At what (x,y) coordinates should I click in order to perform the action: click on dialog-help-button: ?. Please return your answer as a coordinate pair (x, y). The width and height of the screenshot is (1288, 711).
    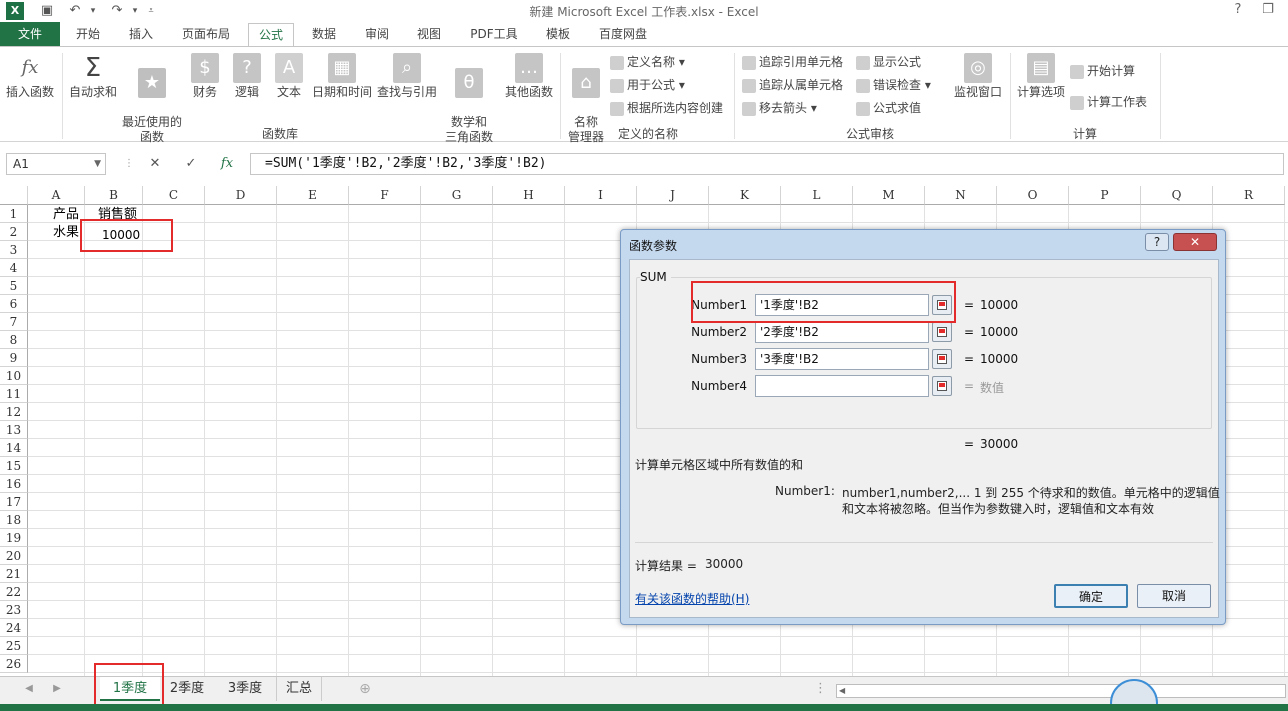
    Looking at the image, I should click on (1157, 242).